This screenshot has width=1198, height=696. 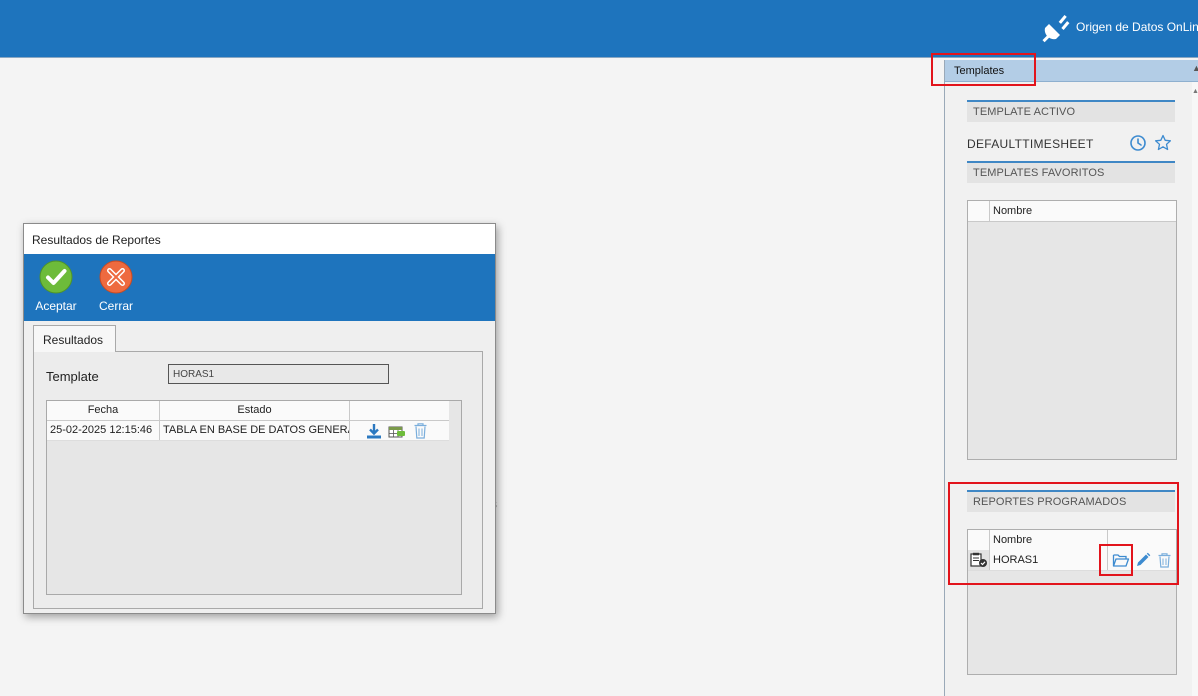 What do you see at coordinates (599, 29) in the screenshot?
I see `top-bar: Origen de Datos OnLine` at bounding box center [599, 29].